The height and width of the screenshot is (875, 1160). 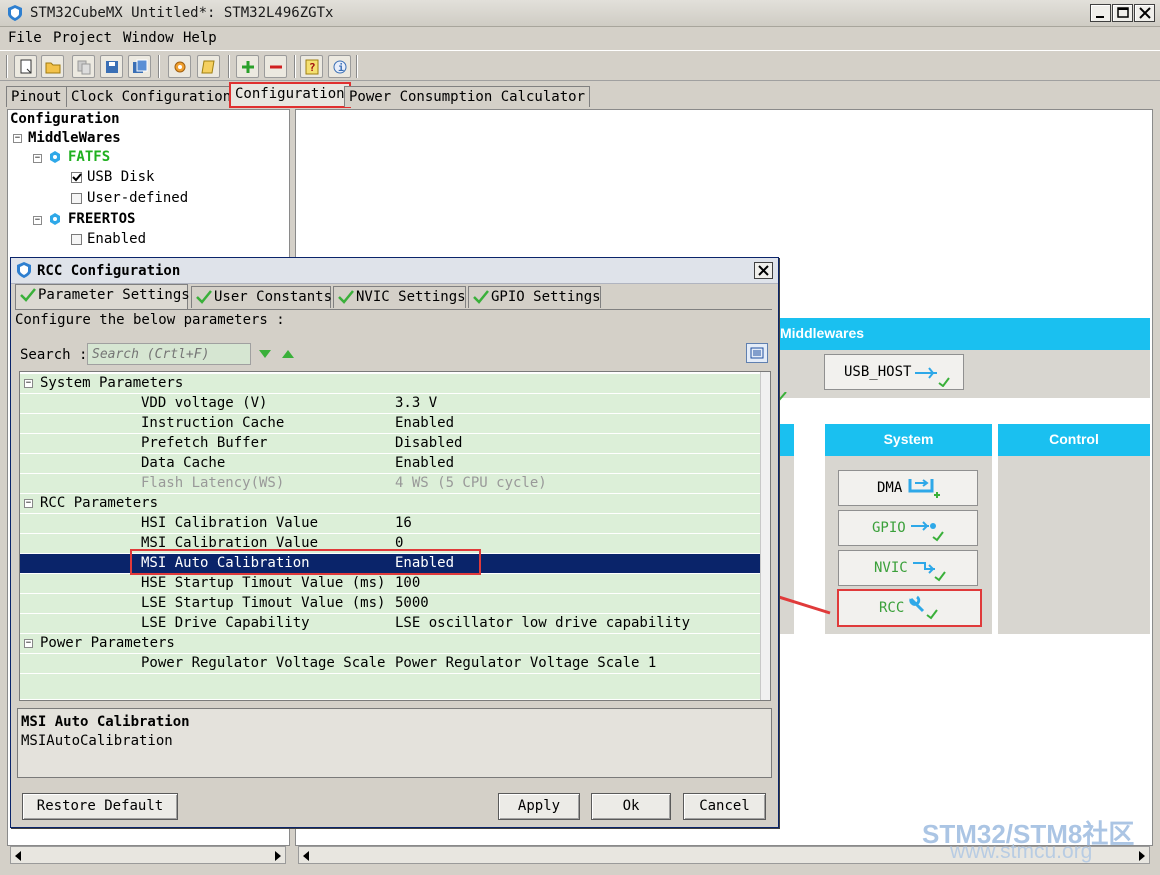 I want to click on user-defined-checkbox, so click(x=76, y=198).